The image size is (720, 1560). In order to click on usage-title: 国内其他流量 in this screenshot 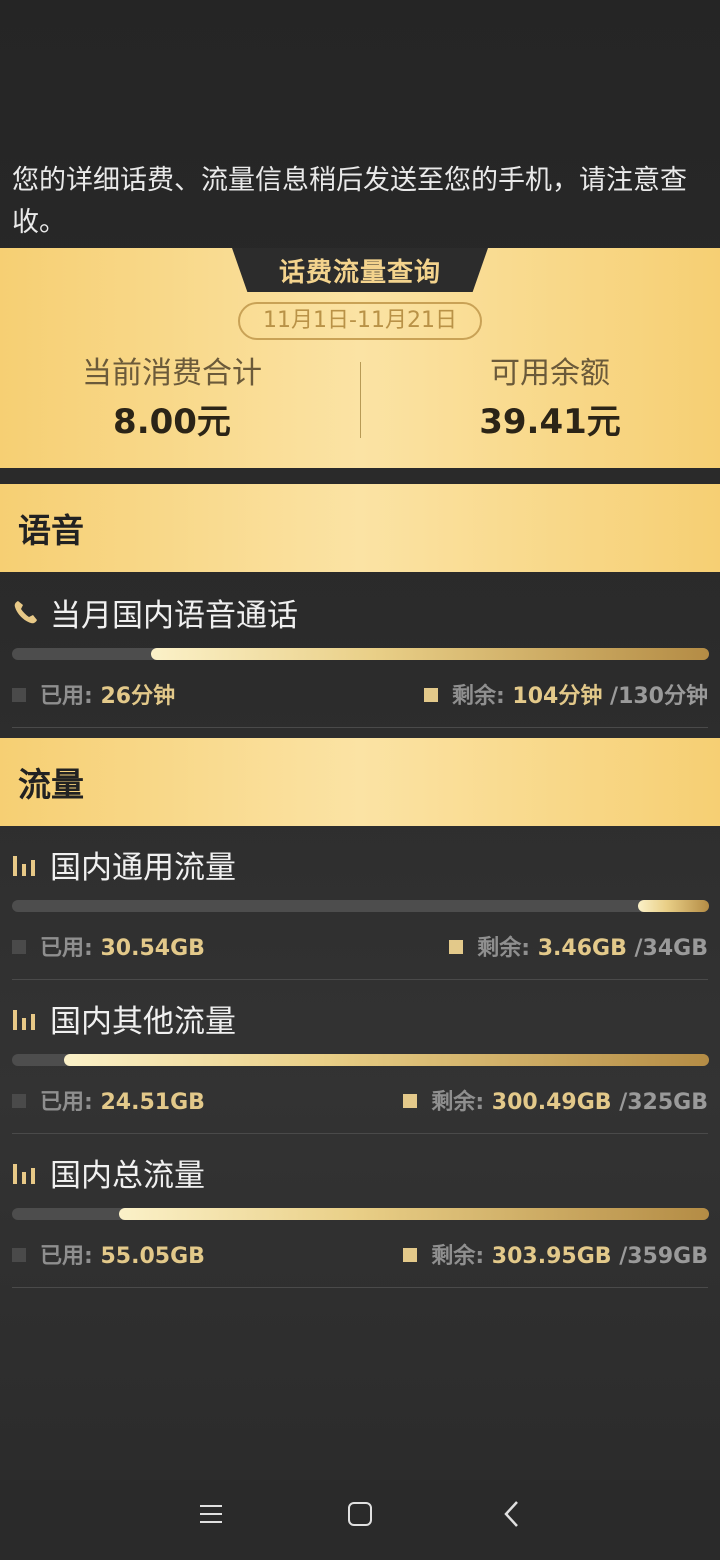, I will do `click(143, 1022)`.